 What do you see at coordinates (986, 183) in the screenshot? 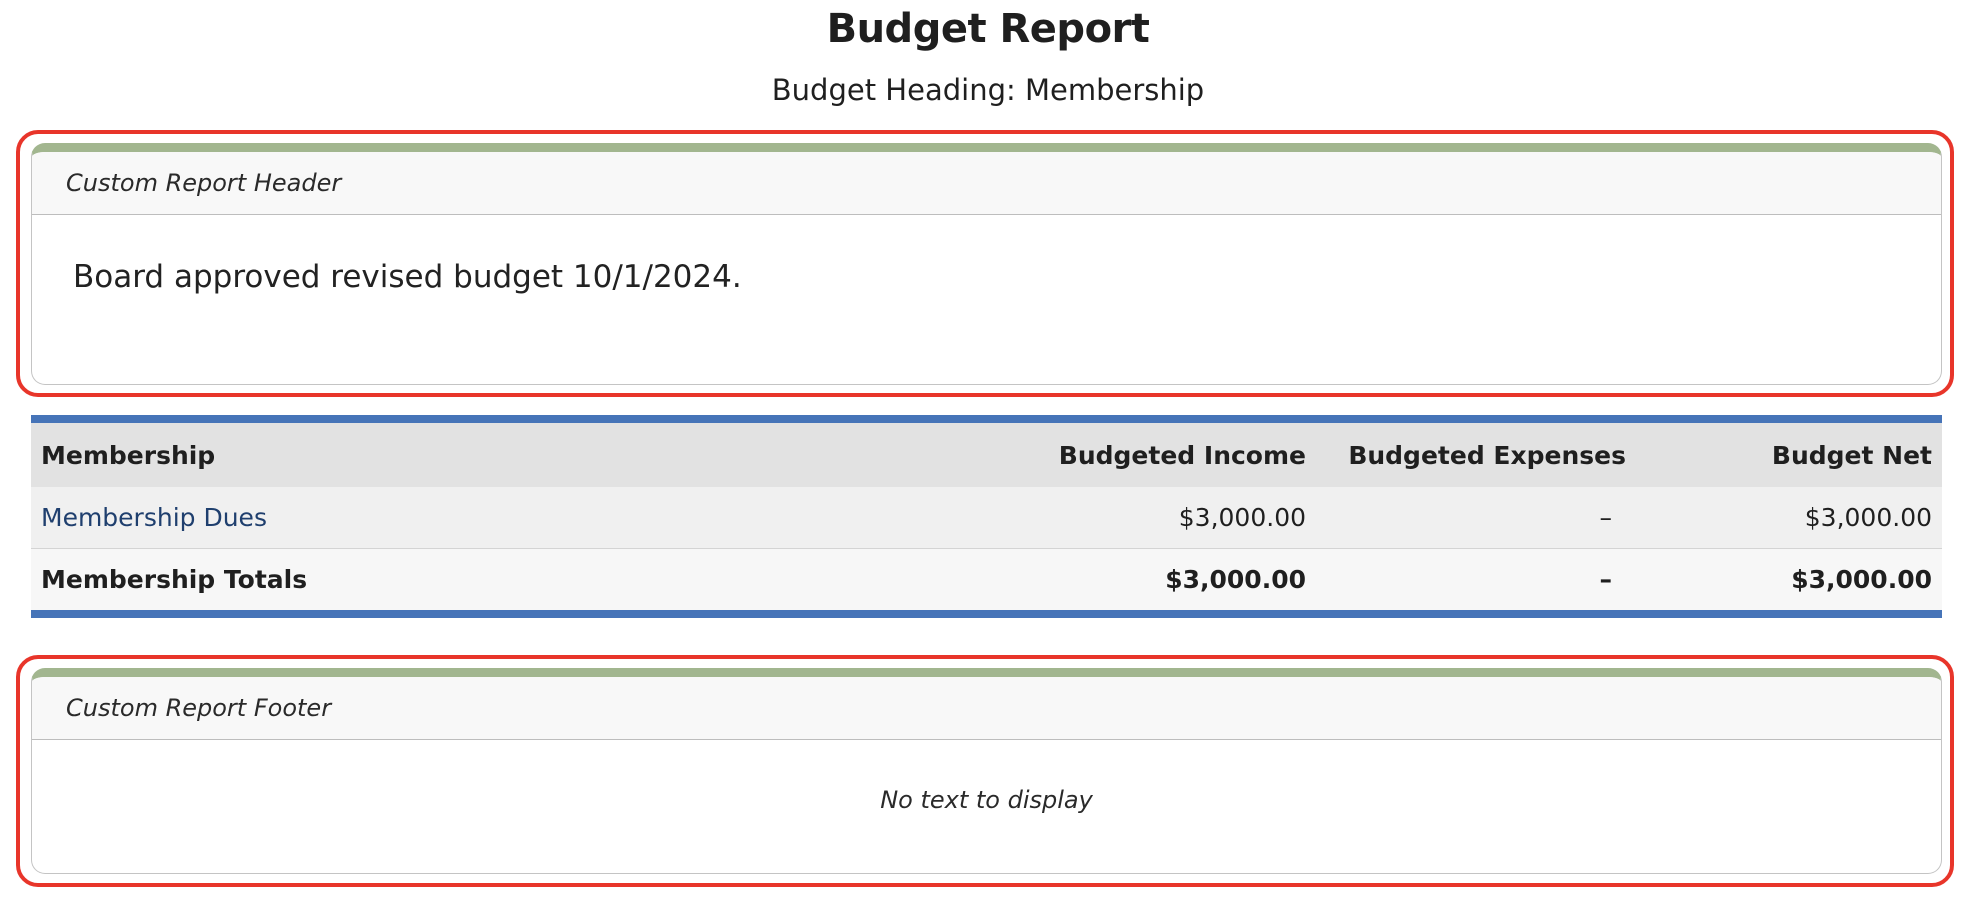
I see `custom-report-header-title: Custom Report Header` at bounding box center [986, 183].